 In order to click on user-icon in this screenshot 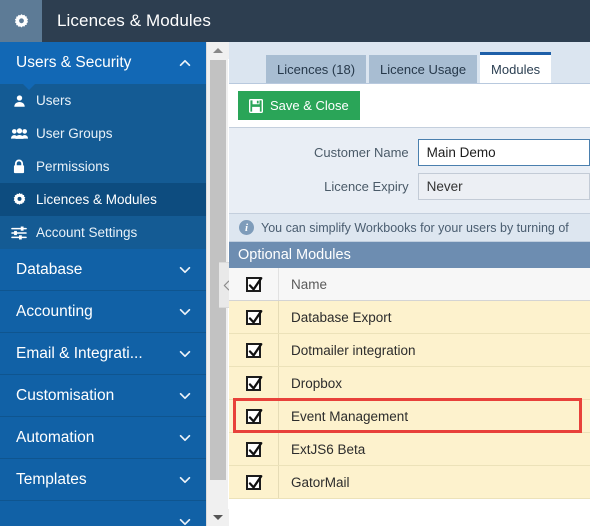, I will do `click(19, 101)`.